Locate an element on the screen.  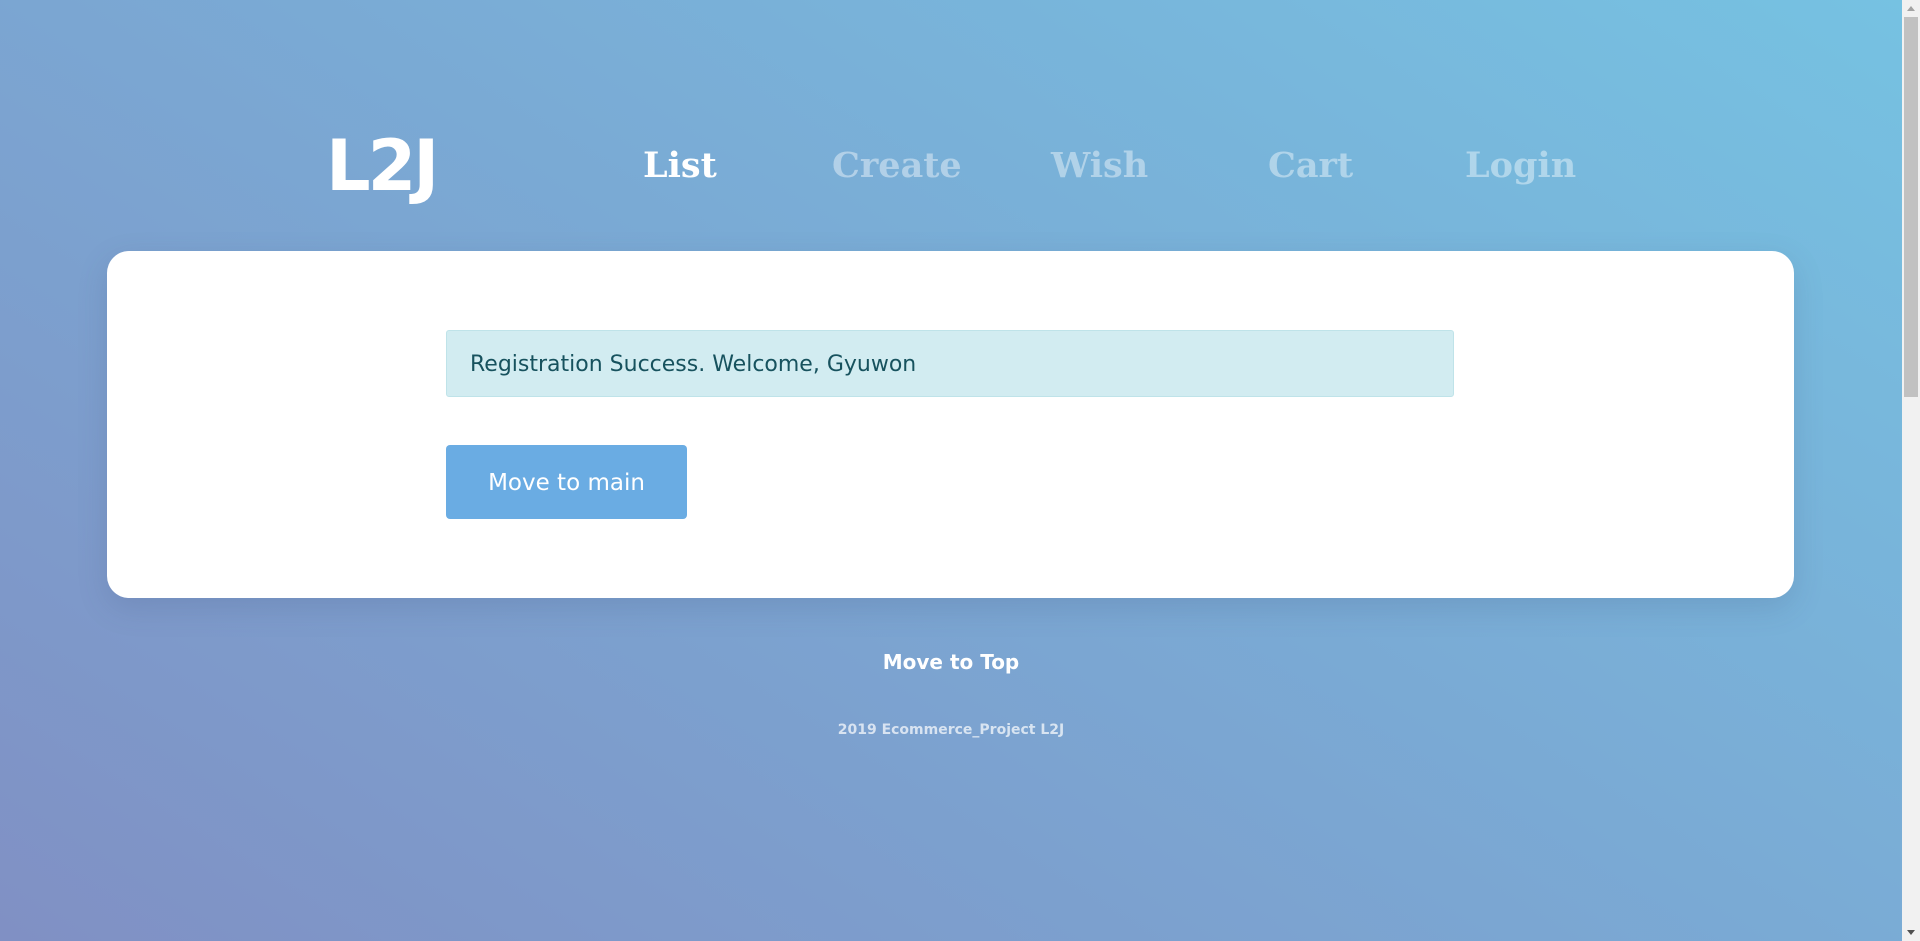
nav-item-cart: Cart is located at coordinates (1310, 166).